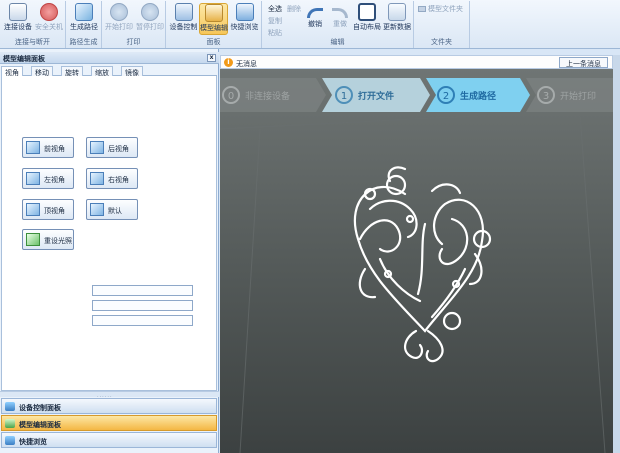  What do you see at coordinates (112, 178) in the screenshot?
I see `right-view-button: 右视角` at bounding box center [112, 178].